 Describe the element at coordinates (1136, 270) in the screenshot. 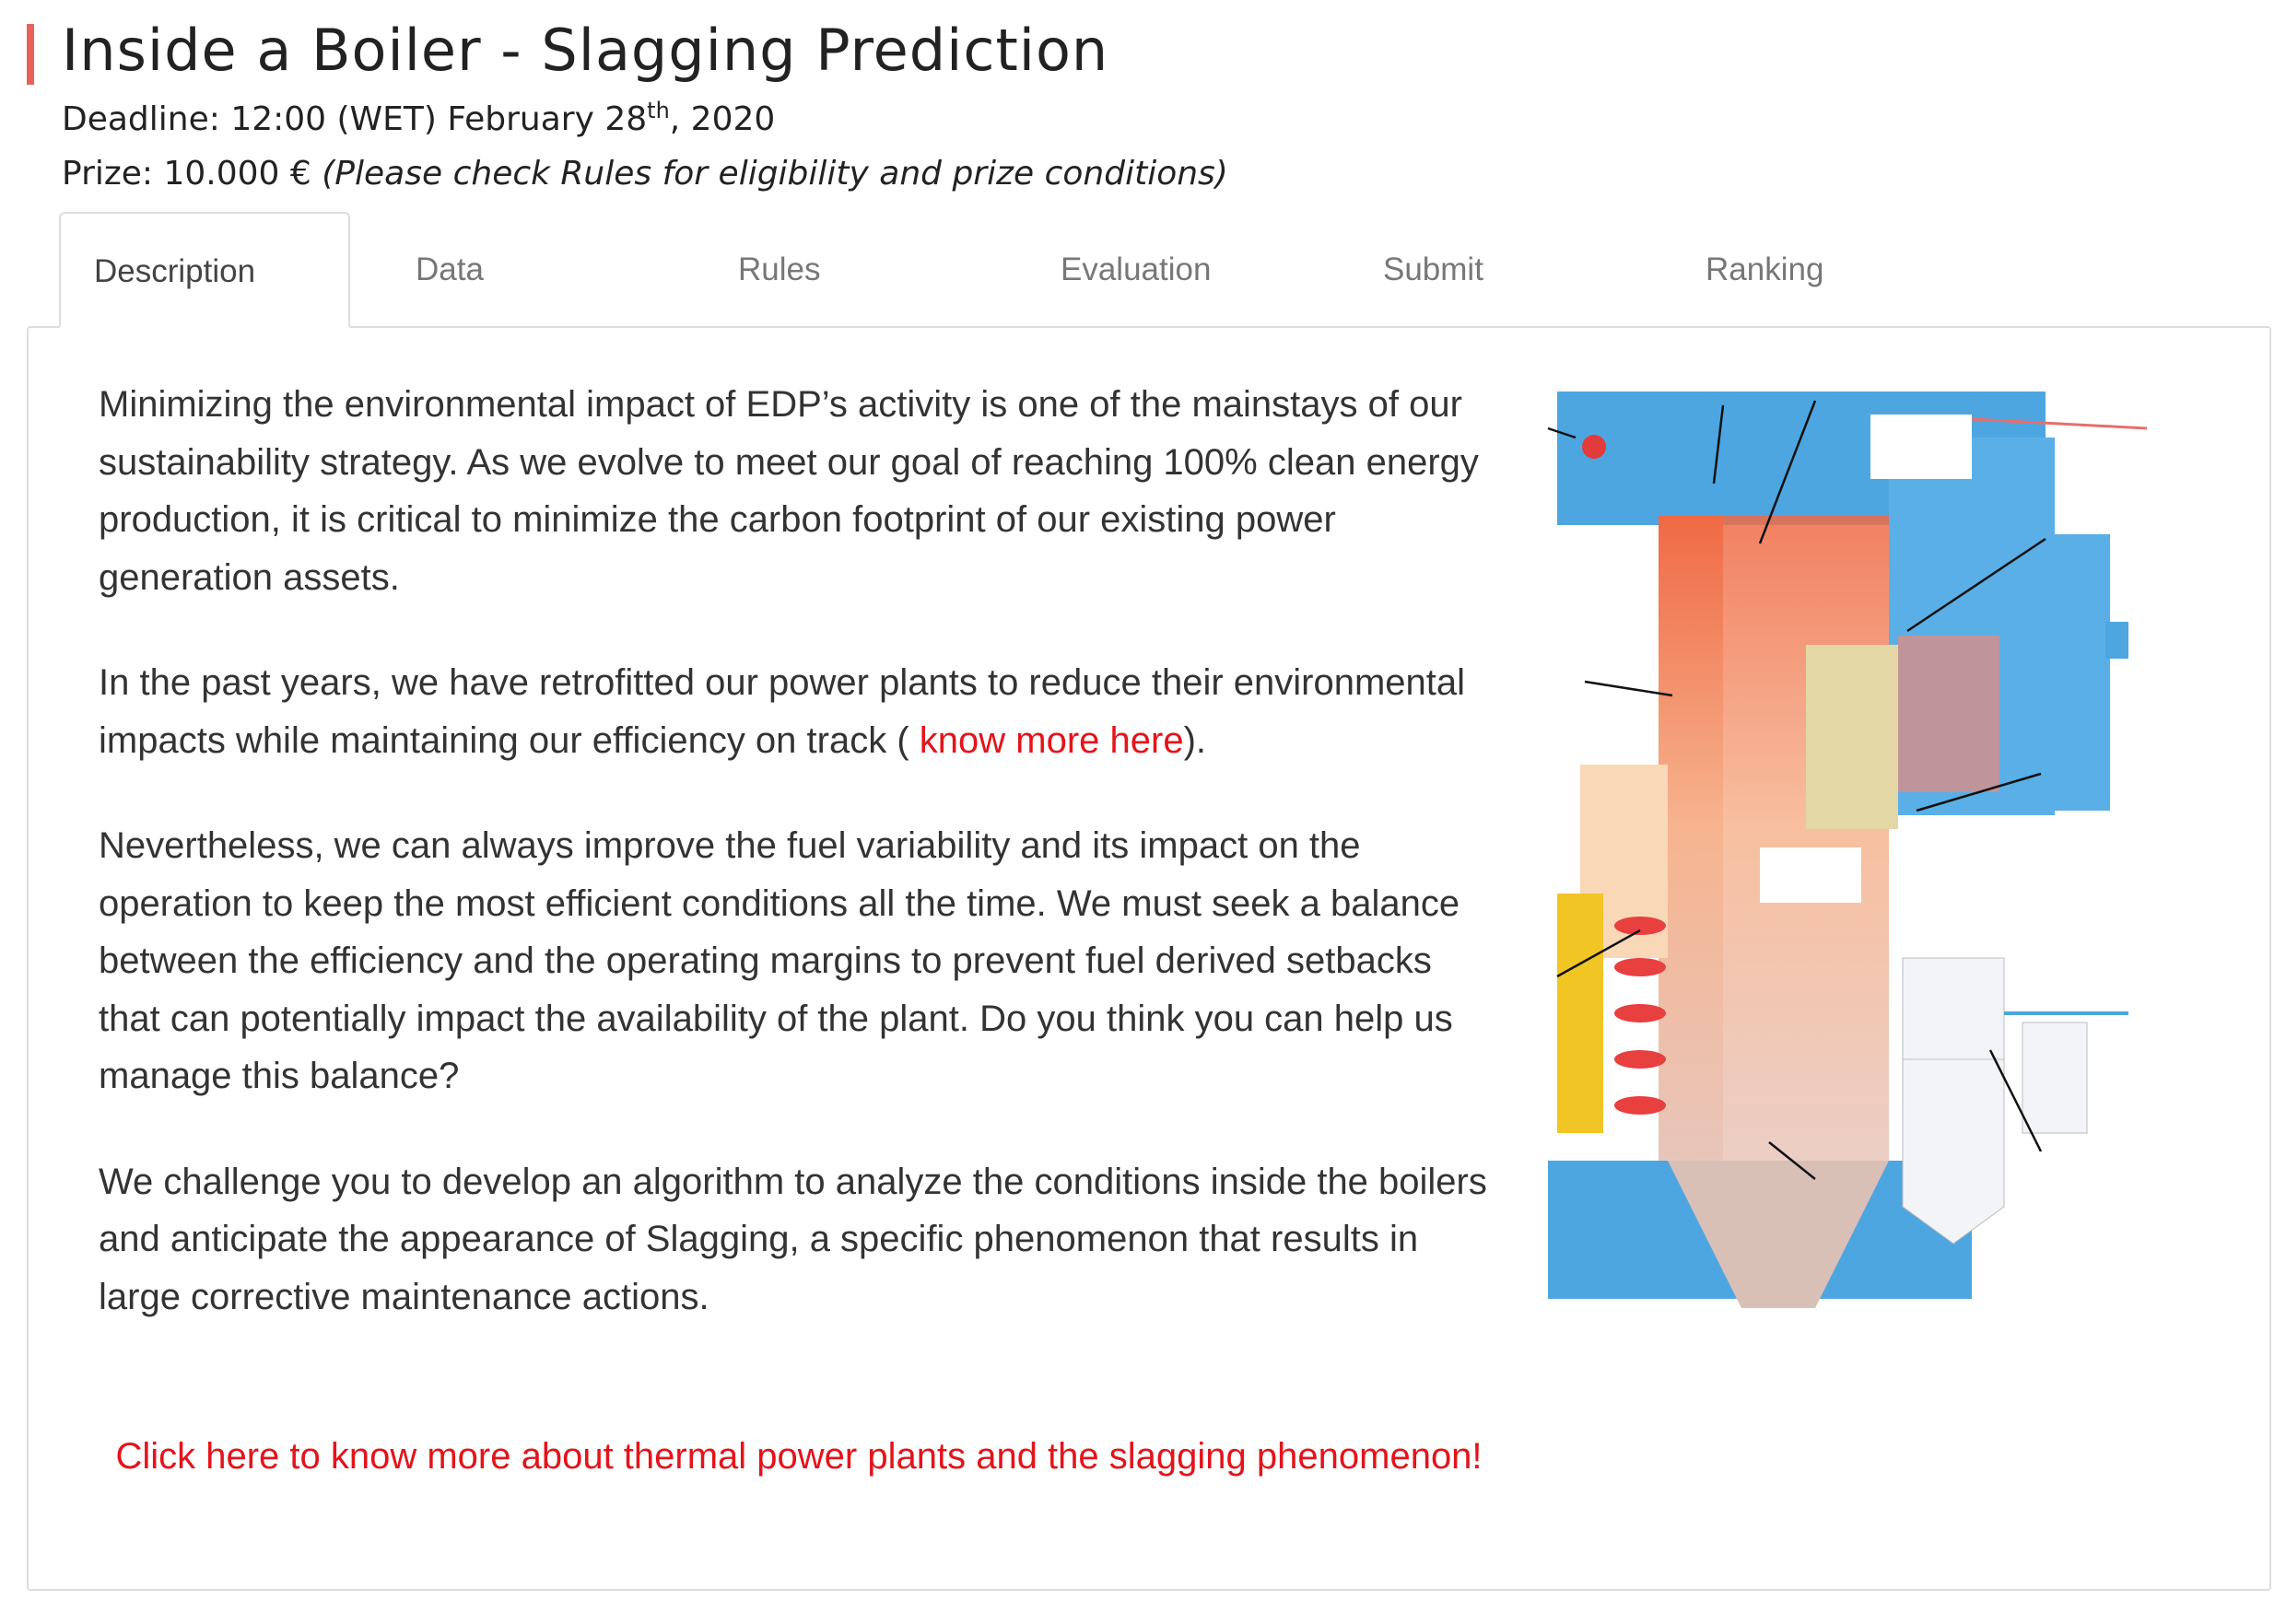

I see `tab-evaluation: Evaluation` at that location.